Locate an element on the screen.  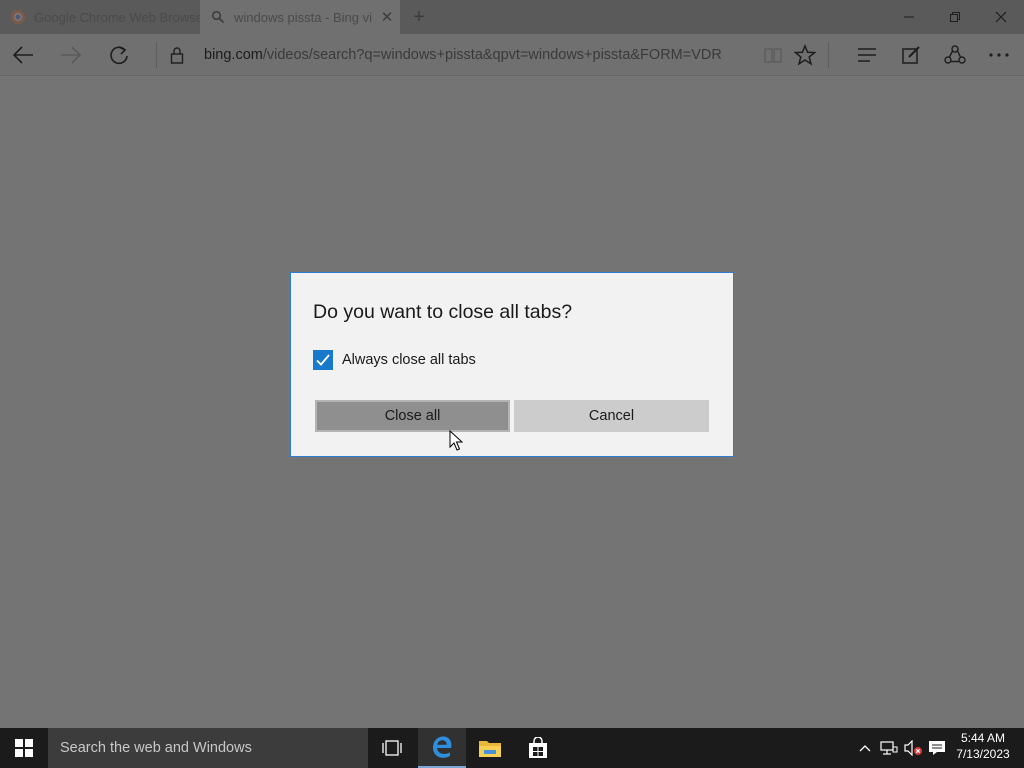
forward-arrow-icon is located at coordinates (71, 55).